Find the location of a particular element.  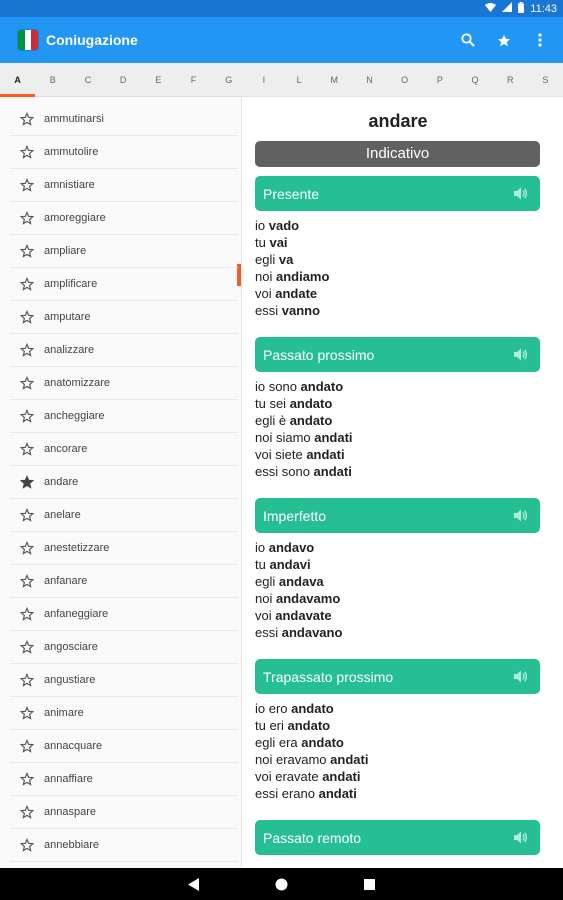

favorites-star-icon is located at coordinates (504, 40).